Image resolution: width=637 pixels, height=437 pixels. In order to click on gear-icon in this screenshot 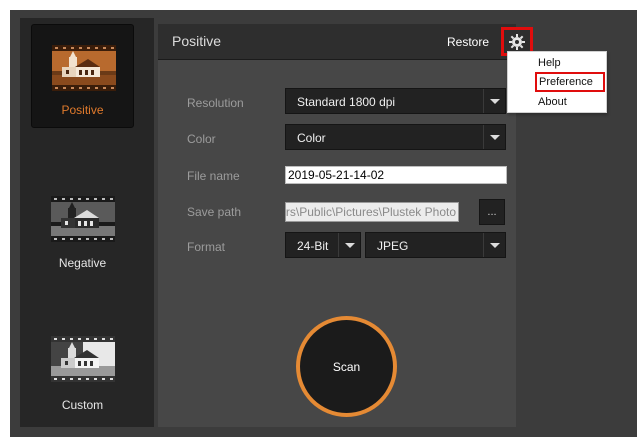, I will do `click(517, 41)`.